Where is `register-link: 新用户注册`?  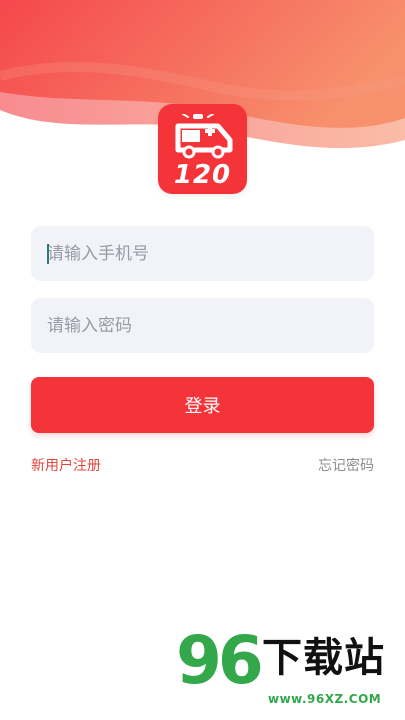
register-link: 新用户注册 is located at coordinates (66, 466).